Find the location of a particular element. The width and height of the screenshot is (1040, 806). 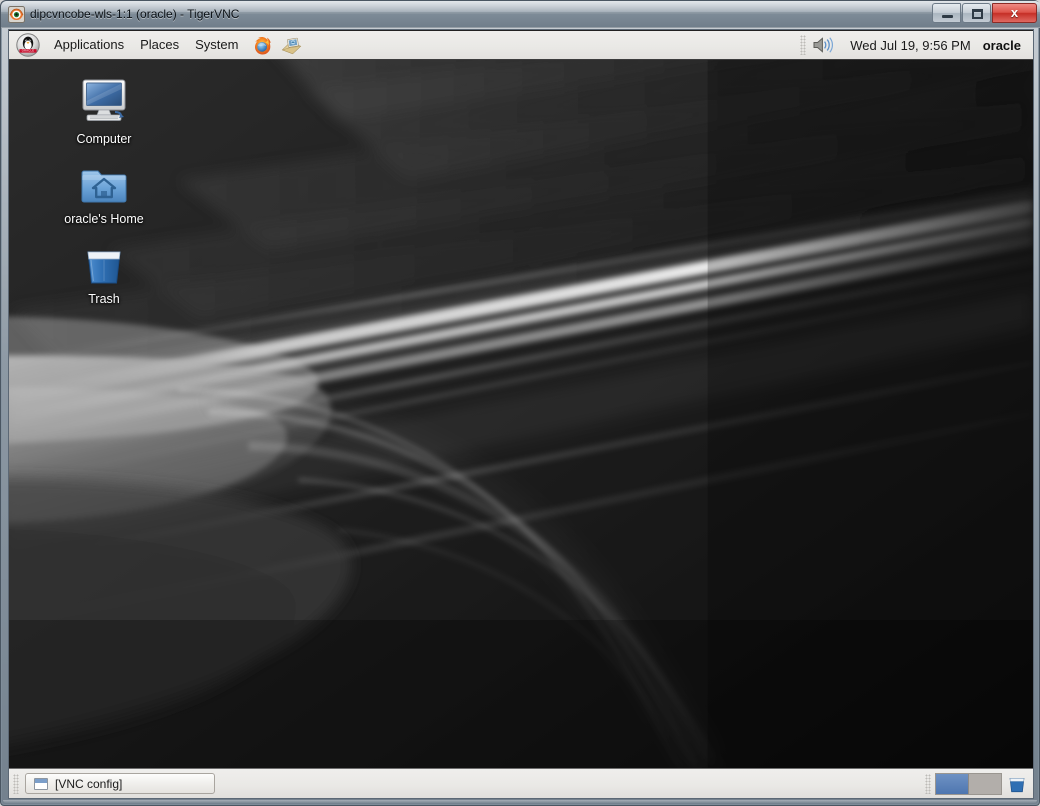

gnome-bottom-panel: [VNC config] is located at coordinates (521, 783).